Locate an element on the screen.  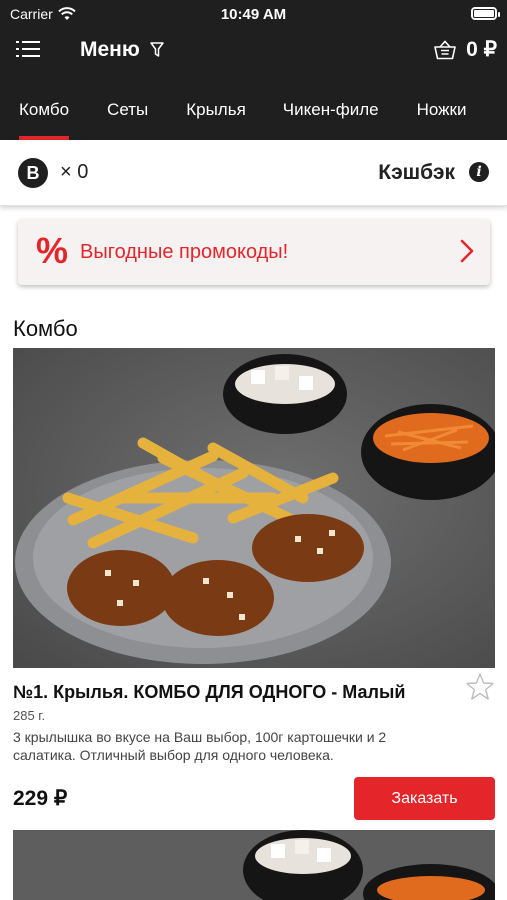
cart-total: 0 ₽ is located at coordinates (481, 49).